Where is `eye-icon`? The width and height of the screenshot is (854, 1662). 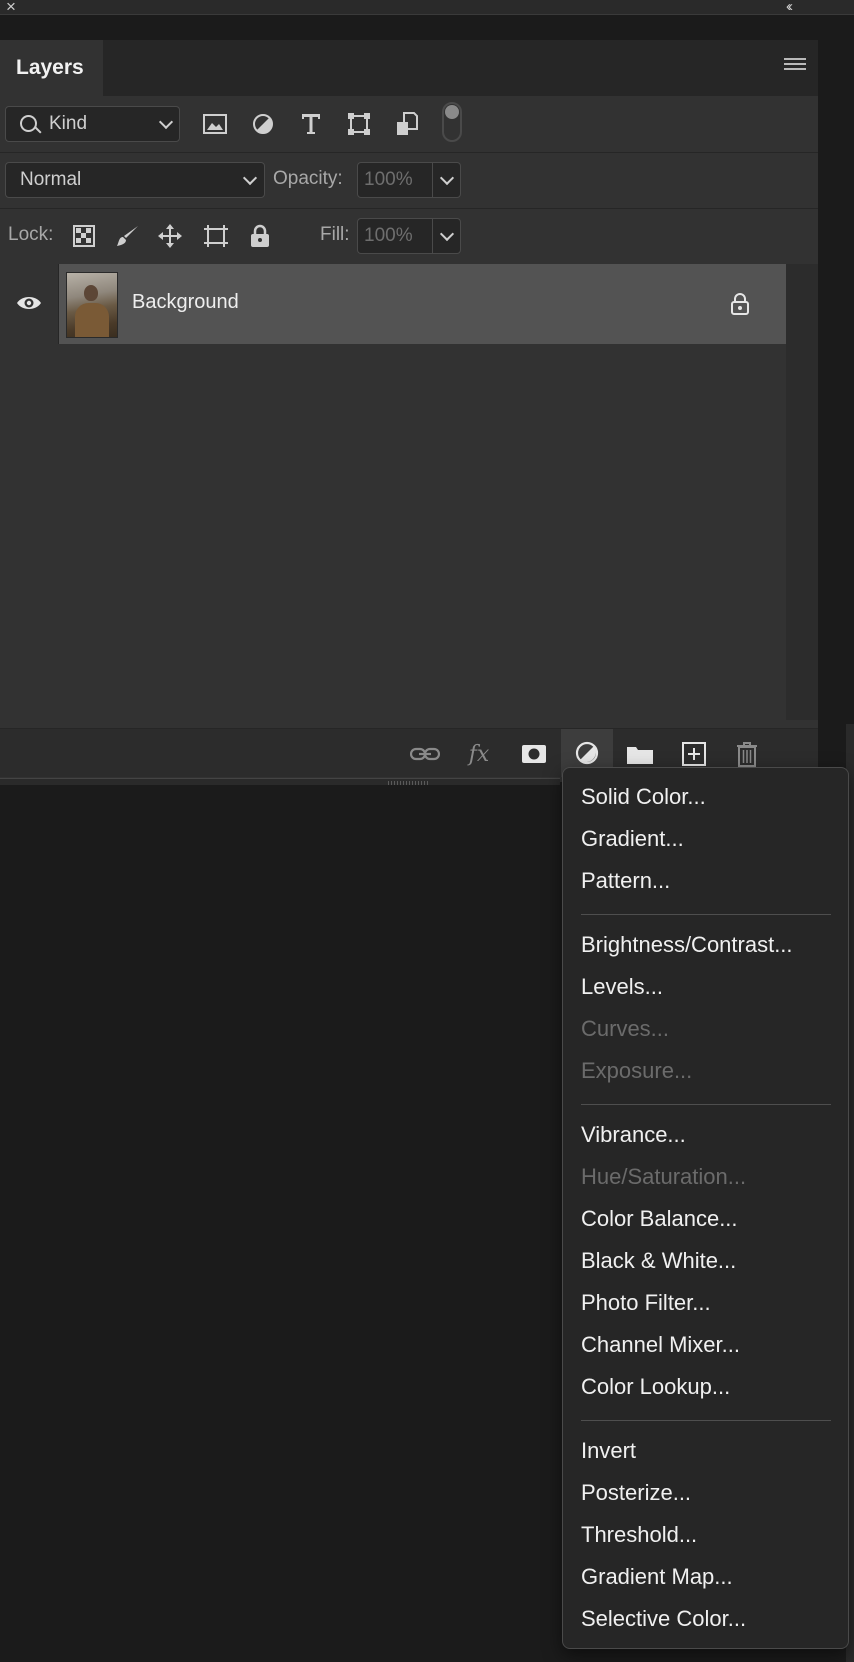
eye-icon is located at coordinates (29, 303).